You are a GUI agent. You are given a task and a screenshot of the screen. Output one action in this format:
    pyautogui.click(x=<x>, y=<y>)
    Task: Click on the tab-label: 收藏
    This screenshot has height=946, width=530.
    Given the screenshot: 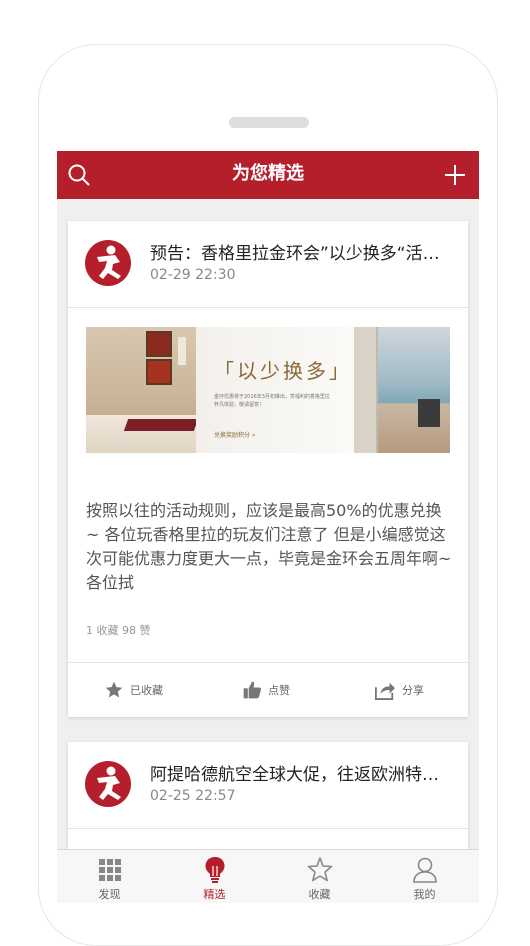 What is the action you would take?
    pyautogui.click(x=319, y=894)
    